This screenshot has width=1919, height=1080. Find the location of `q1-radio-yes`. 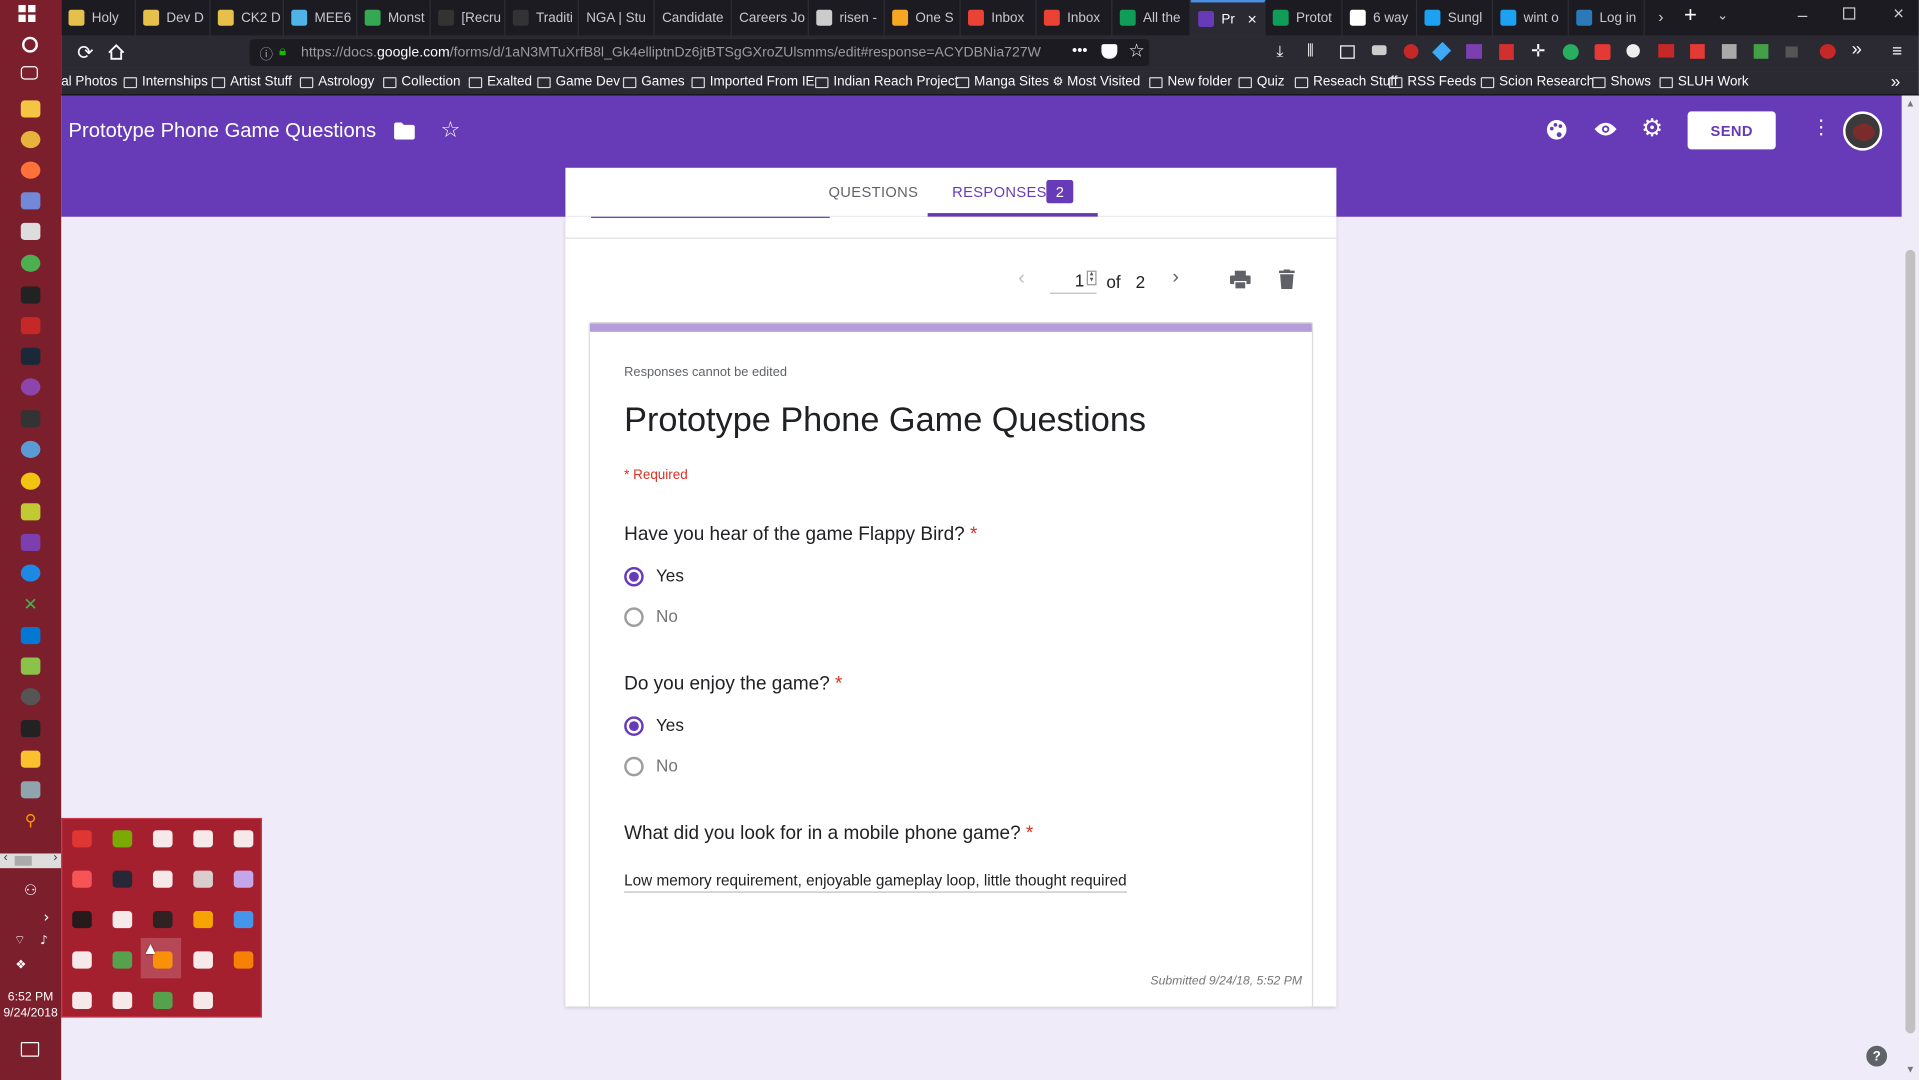

q1-radio-yes is located at coordinates (634, 576).